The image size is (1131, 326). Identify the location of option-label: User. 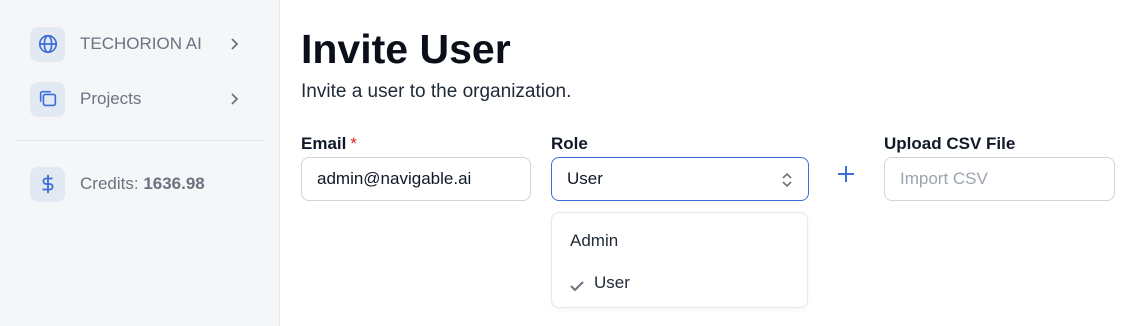
(612, 282).